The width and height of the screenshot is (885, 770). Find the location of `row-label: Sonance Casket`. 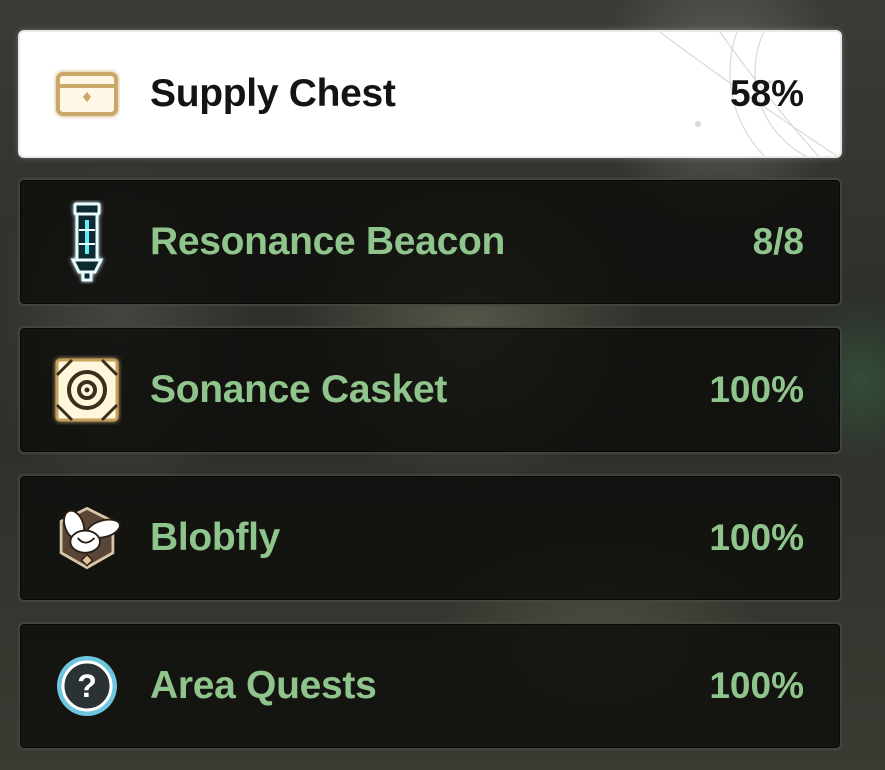

row-label: Sonance Casket is located at coordinates (299, 389).